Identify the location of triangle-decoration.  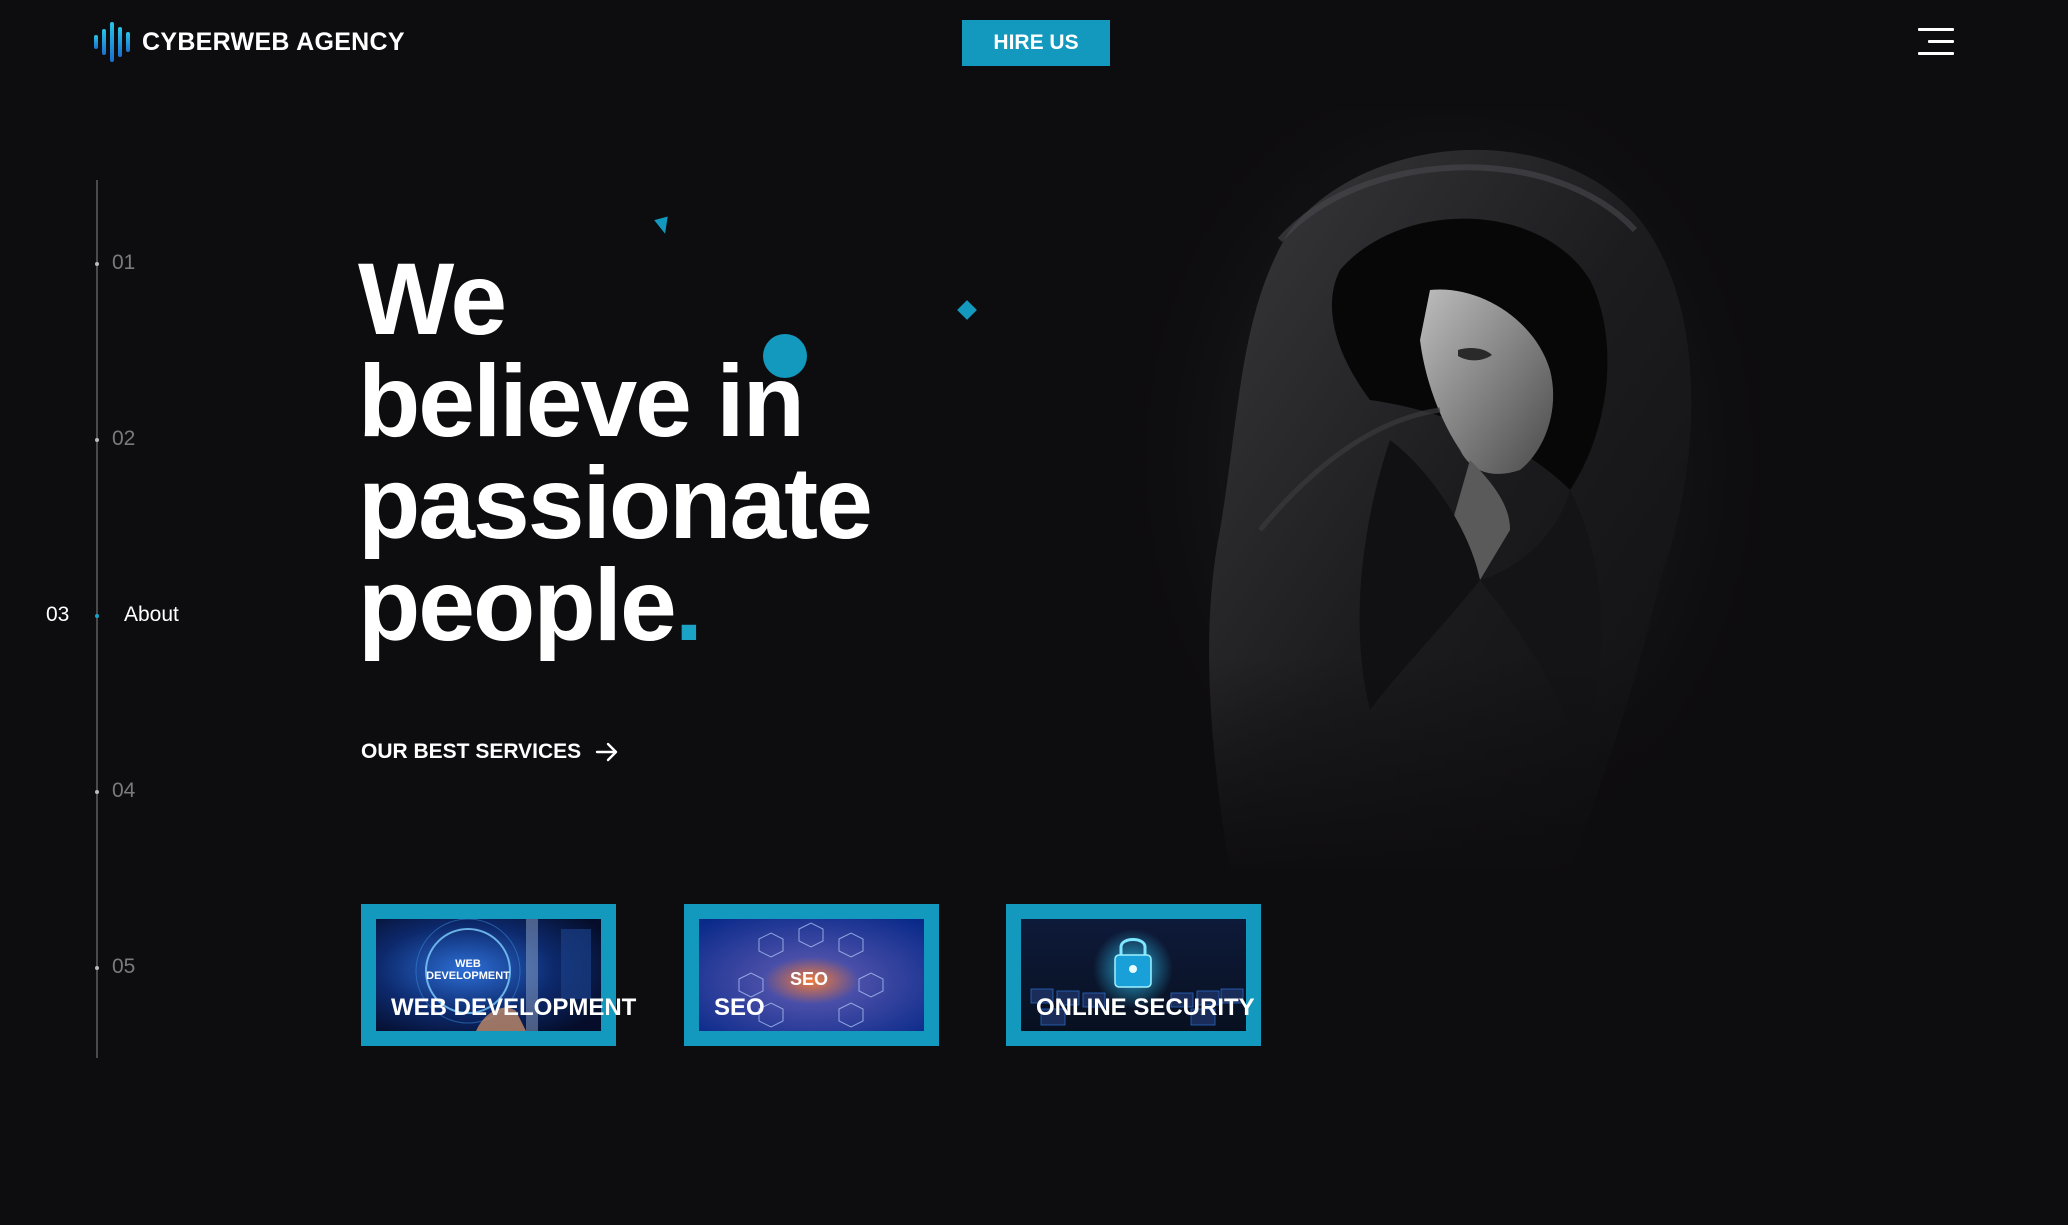
(663, 226).